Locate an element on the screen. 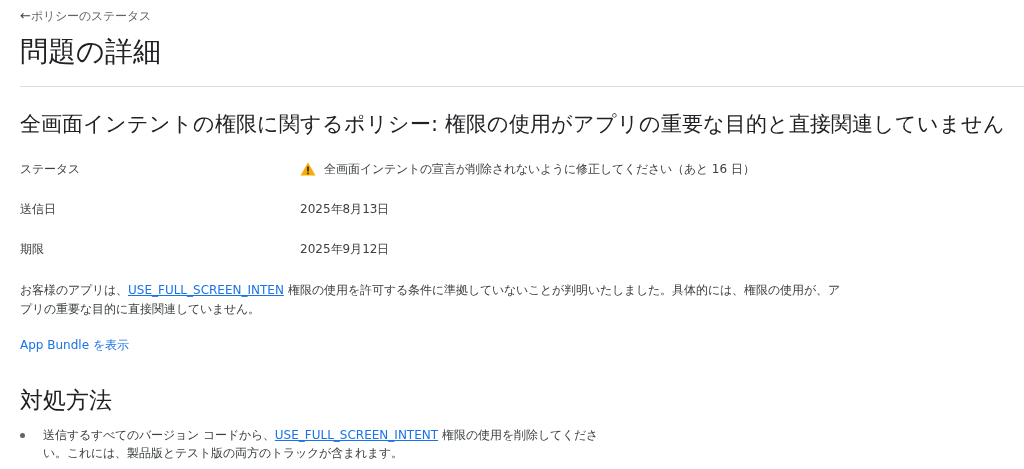 This screenshot has height=469, width=1024. detail-value: 全画面インテントの宣言が削除されないように修正してください（あと 16 日） is located at coordinates (539, 169).